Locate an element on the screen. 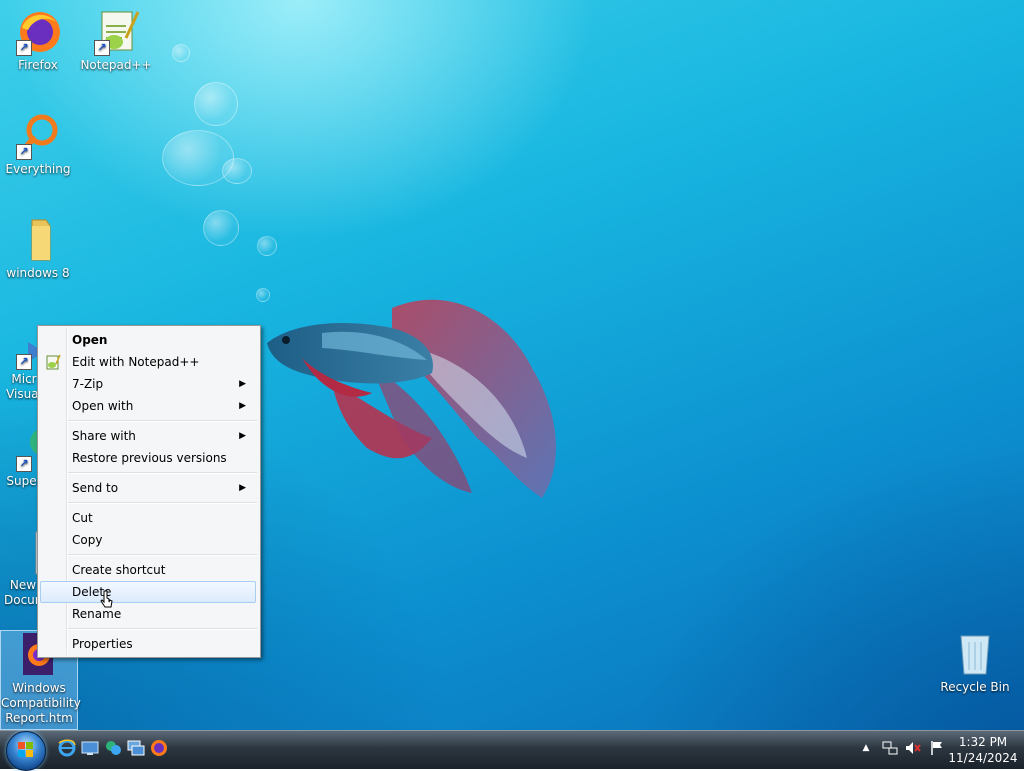 This screenshot has height=771, width=1024. clock: 1:32 PM 11/24/2024 is located at coordinates (983, 750).